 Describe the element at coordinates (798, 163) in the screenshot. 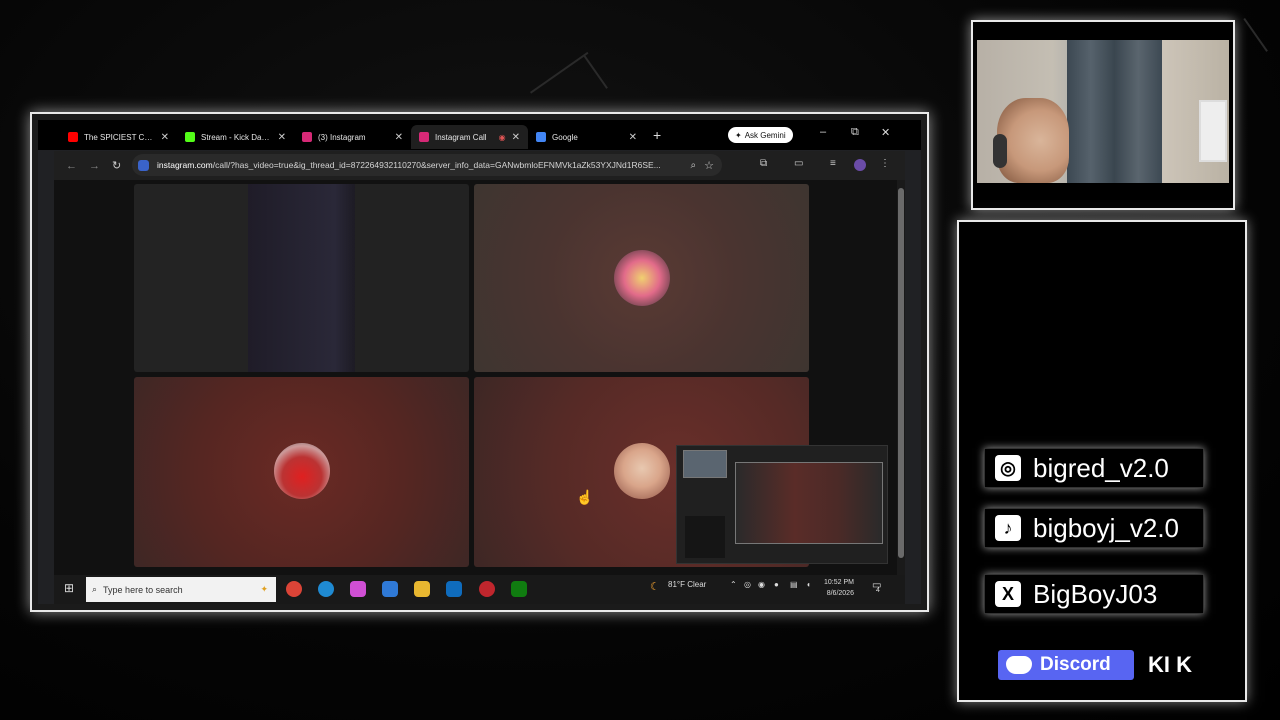

I see `cast-icon: ▭` at that location.